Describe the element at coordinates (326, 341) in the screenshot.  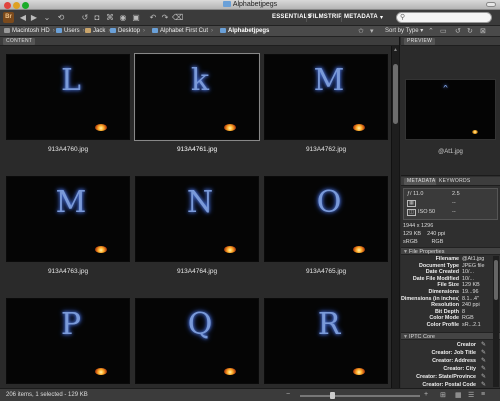
I see `thumbnail-image: R` at that location.